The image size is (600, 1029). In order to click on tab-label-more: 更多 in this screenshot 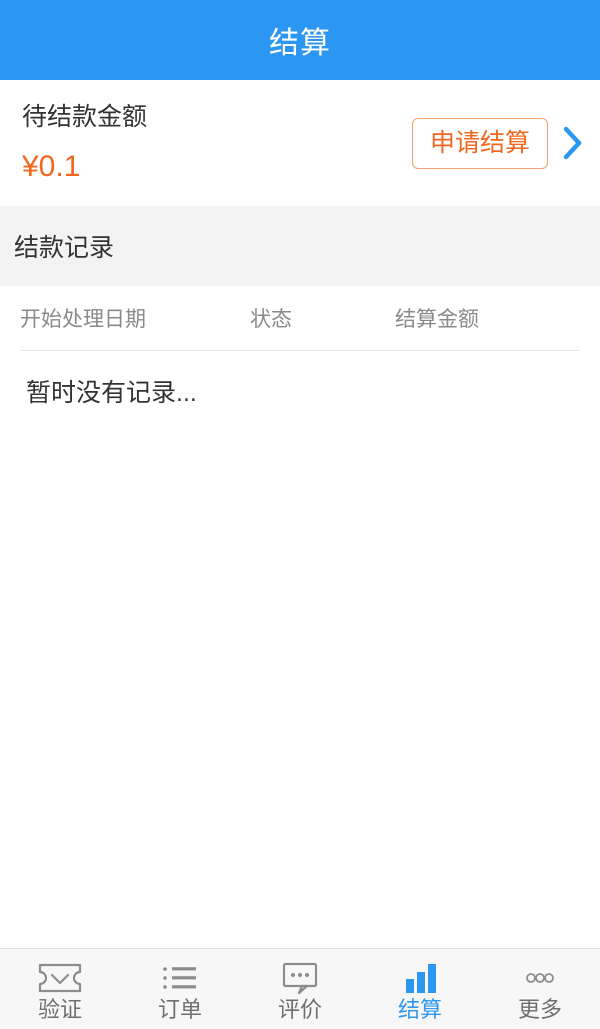, I will do `click(539, 1009)`.